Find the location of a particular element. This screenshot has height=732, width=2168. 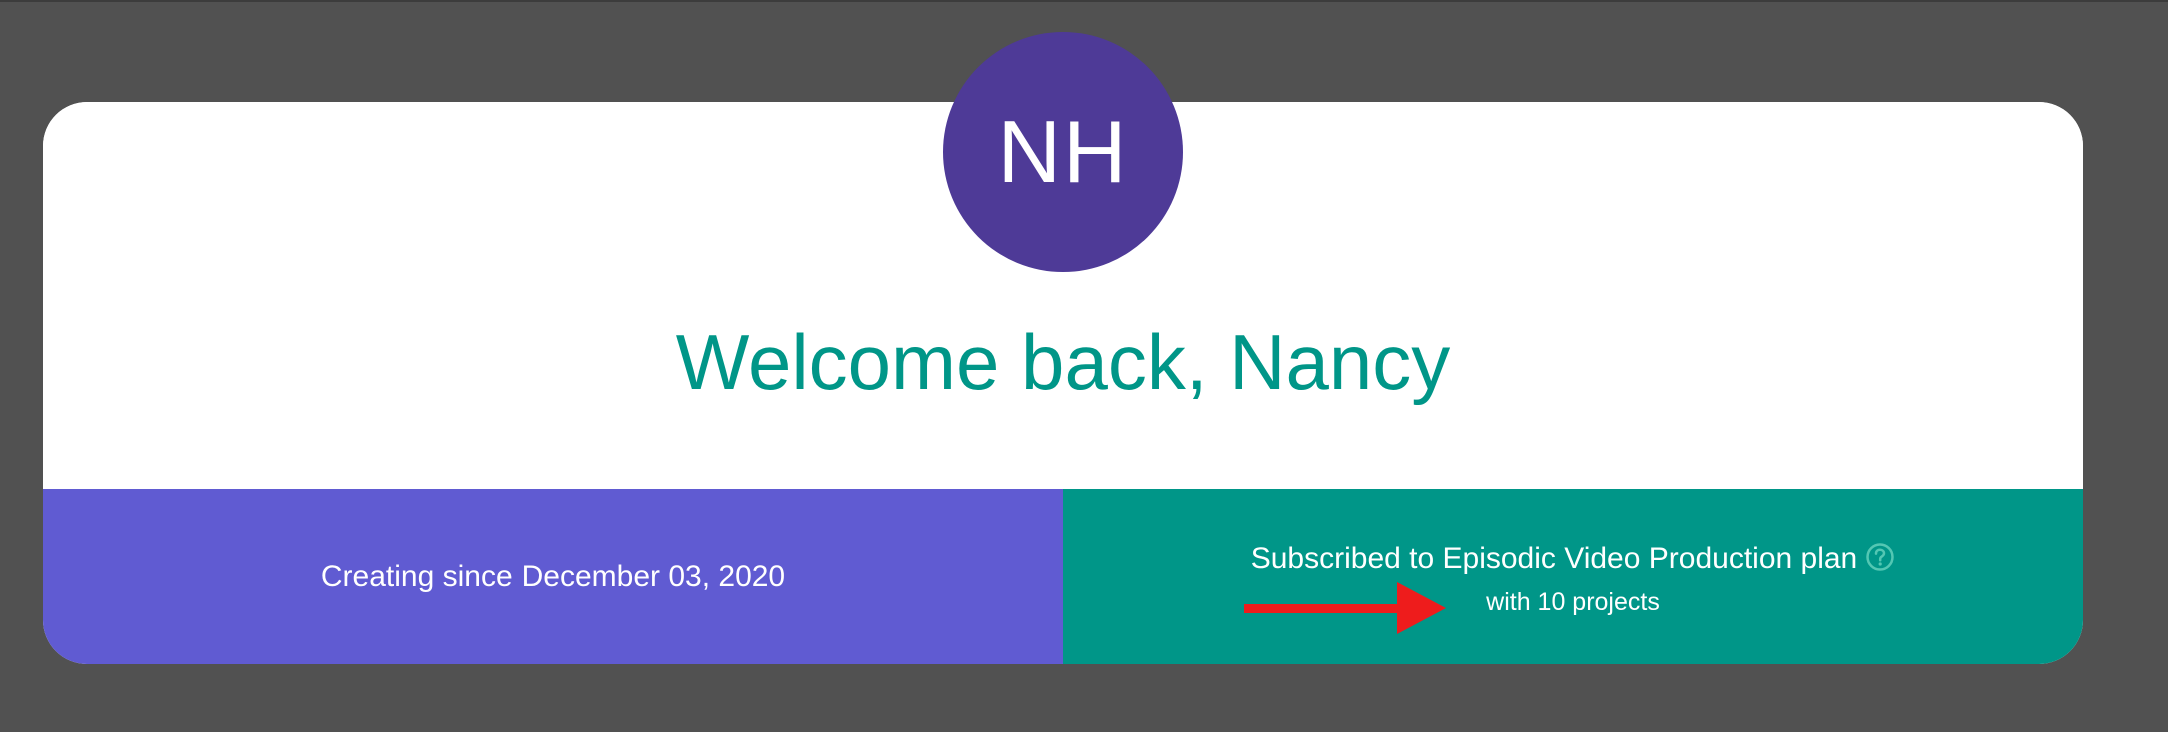

creating-since-text: Creating since December 03, 2020 is located at coordinates (553, 577).